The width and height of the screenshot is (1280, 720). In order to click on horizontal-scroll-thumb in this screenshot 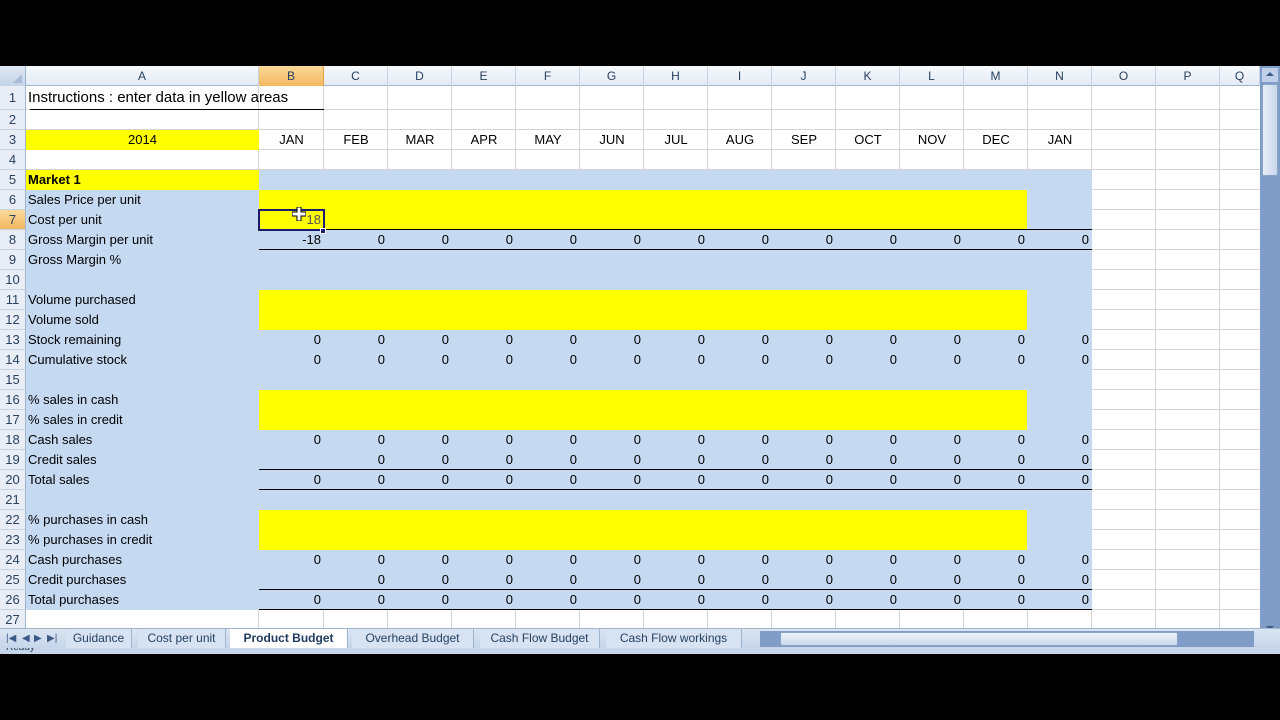, I will do `click(979, 639)`.